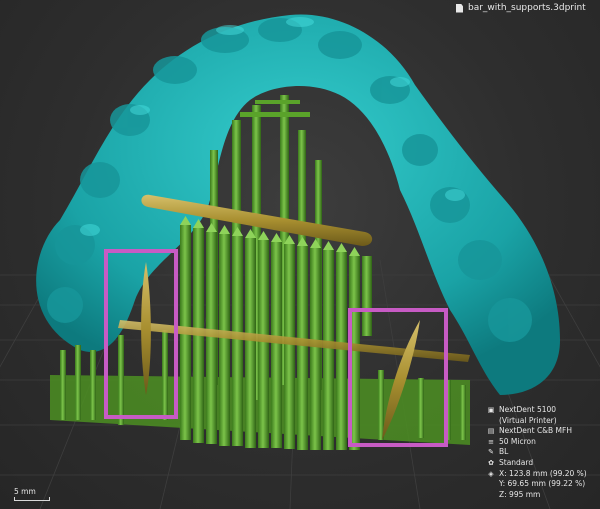 This screenshot has width=600, height=509. What do you see at coordinates (459, 8) in the screenshot?
I see `file-icon` at bounding box center [459, 8].